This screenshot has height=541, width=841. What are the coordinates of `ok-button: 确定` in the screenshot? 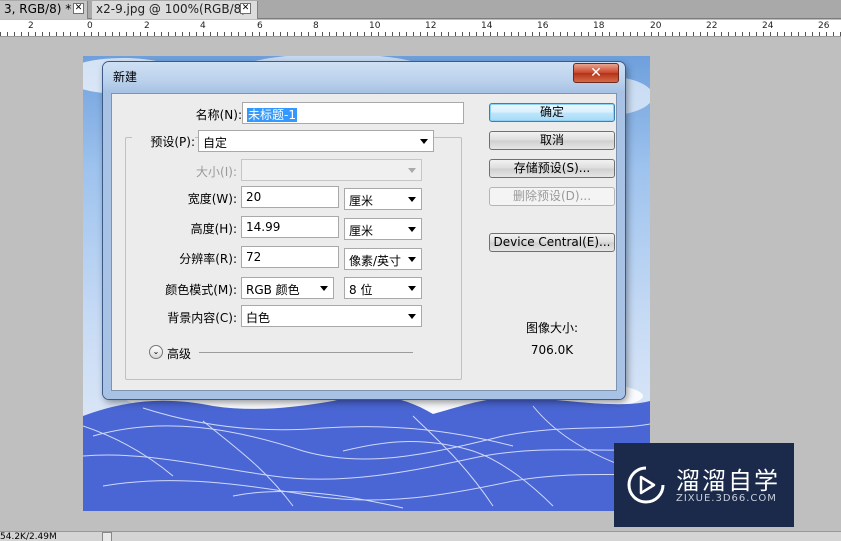 It's located at (552, 112).